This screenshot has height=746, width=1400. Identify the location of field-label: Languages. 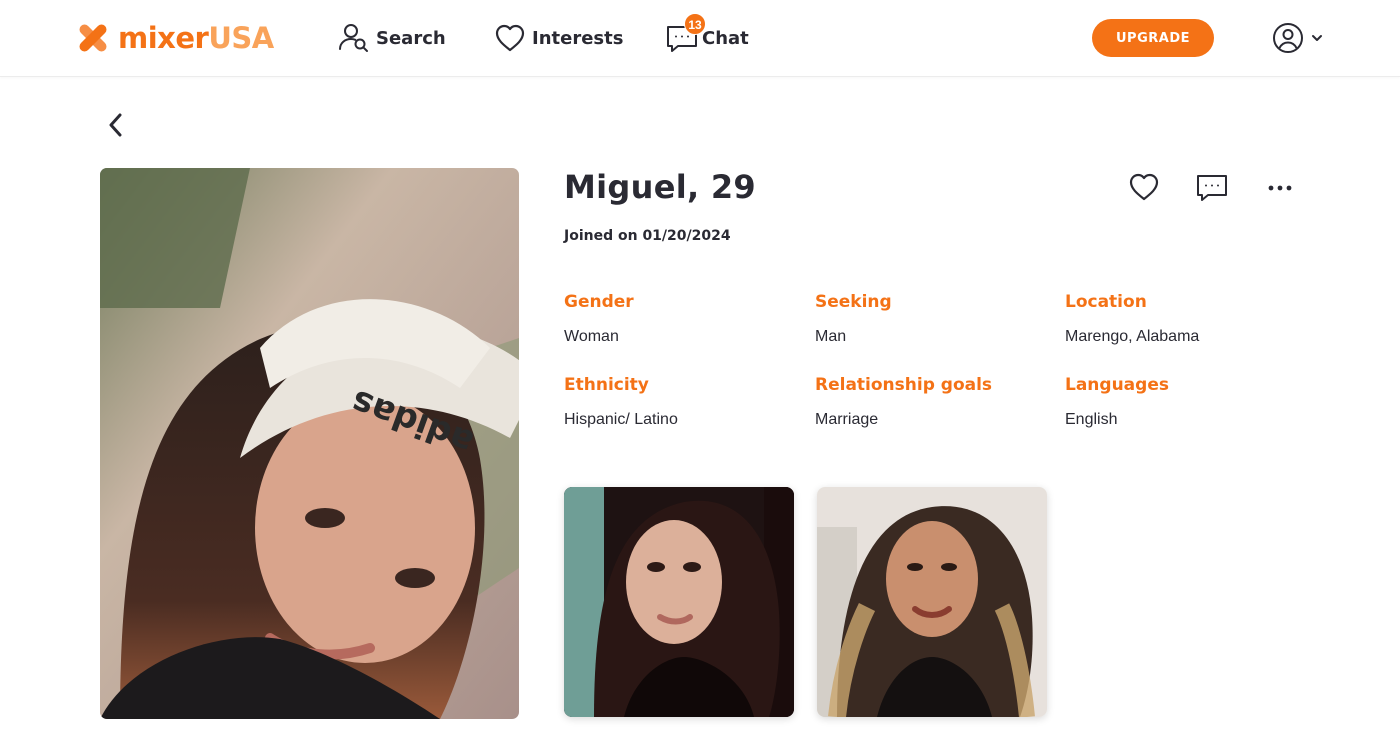
(1117, 385).